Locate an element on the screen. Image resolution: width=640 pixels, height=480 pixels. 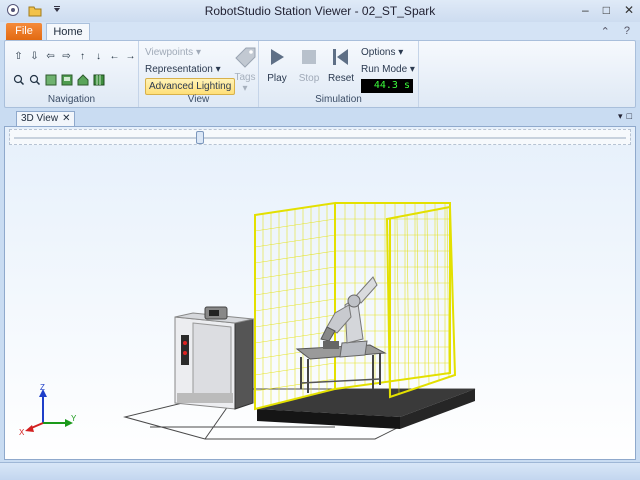
cell-base is located at coordinates (366, 409).